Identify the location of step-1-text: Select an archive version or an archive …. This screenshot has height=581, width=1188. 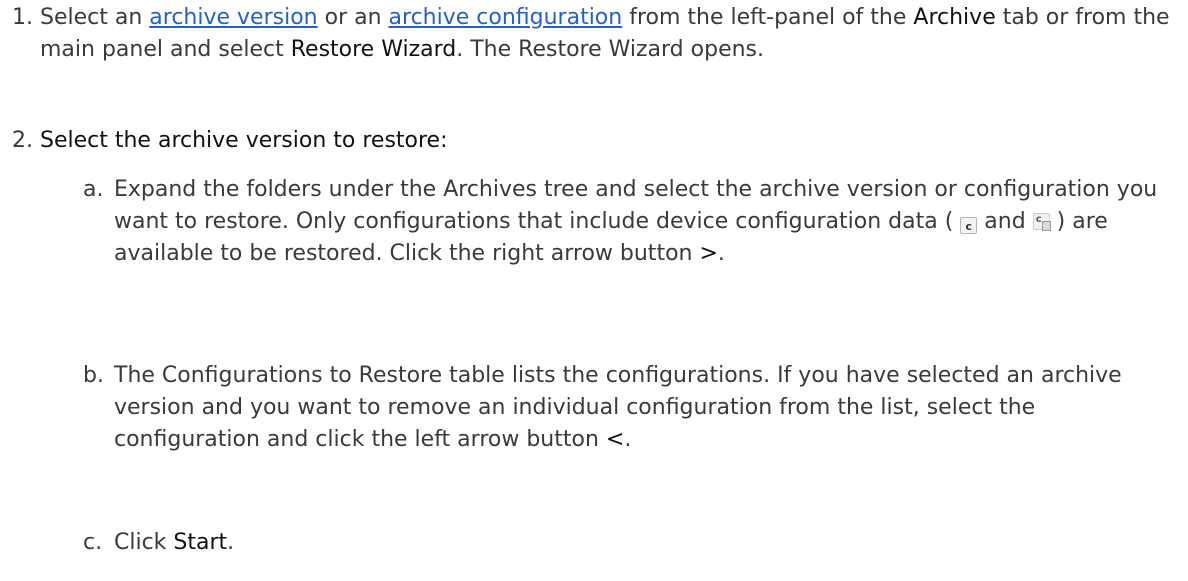
(605, 33).